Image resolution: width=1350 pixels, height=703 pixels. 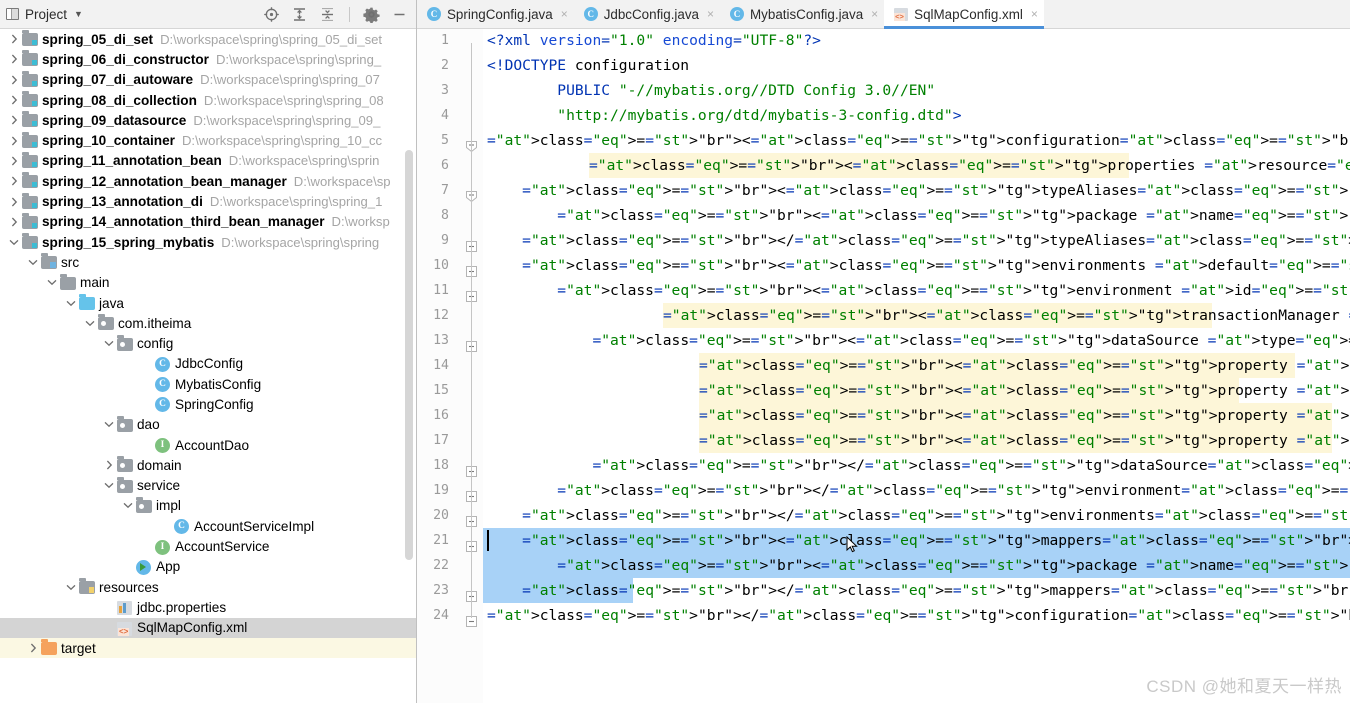 I want to click on tree-item-src: src, so click(x=208, y=262).